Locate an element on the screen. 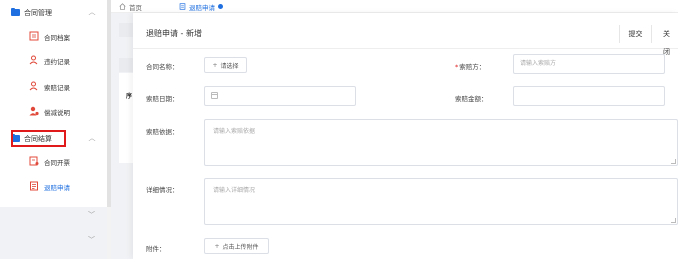  upload-attachment-button: + 点击上传附件 is located at coordinates (236, 246).